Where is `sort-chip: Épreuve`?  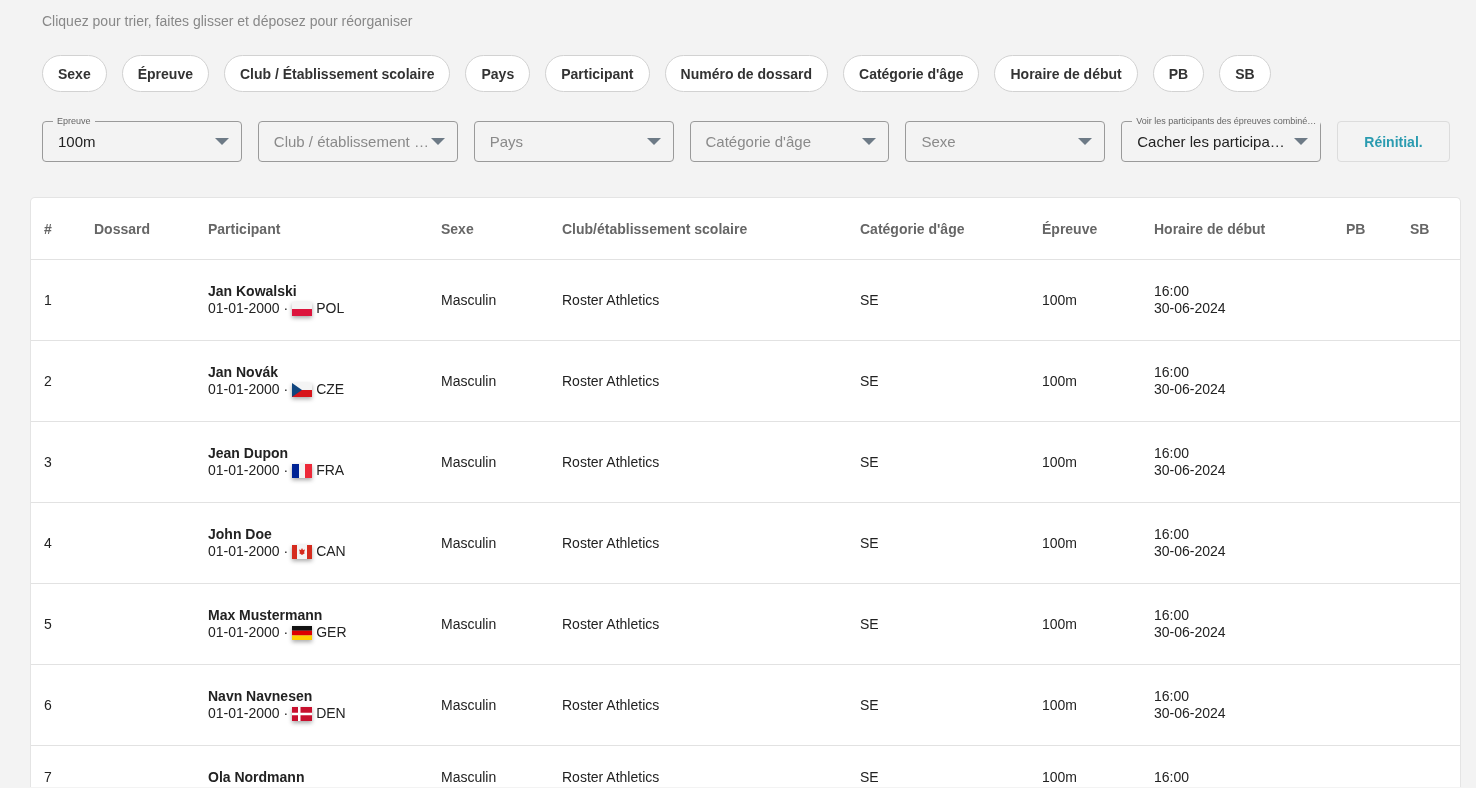 sort-chip: Épreuve is located at coordinates (165, 73).